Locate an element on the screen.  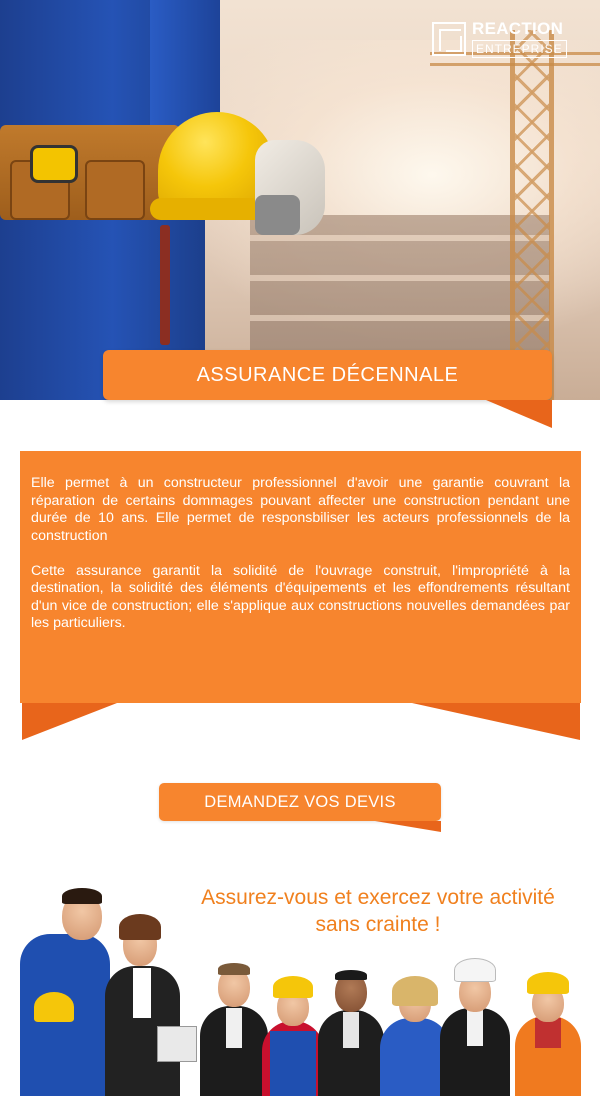
brand-logo: REACTION ENTREPRISE is located at coordinates (507, 40).